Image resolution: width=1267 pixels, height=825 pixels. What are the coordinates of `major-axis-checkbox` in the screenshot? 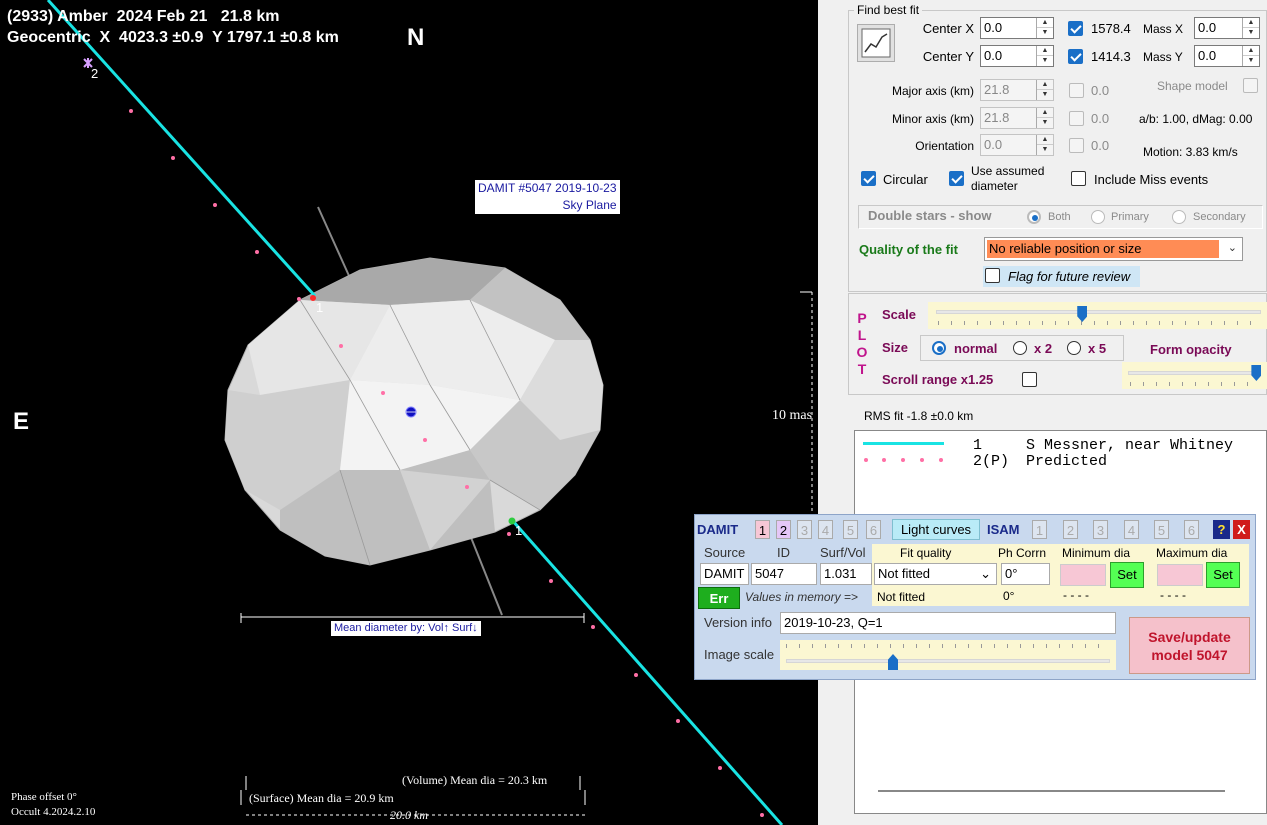 It's located at (1076, 90).